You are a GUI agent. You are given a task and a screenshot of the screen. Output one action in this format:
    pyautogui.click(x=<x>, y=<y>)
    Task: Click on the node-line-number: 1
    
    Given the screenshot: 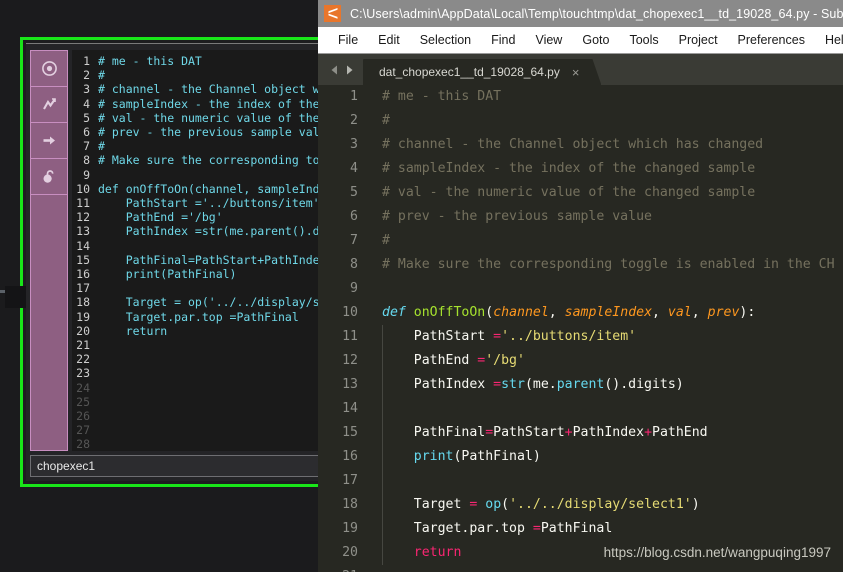 What is the action you would take?
    pyautogui.click(x=86, y=61)
    